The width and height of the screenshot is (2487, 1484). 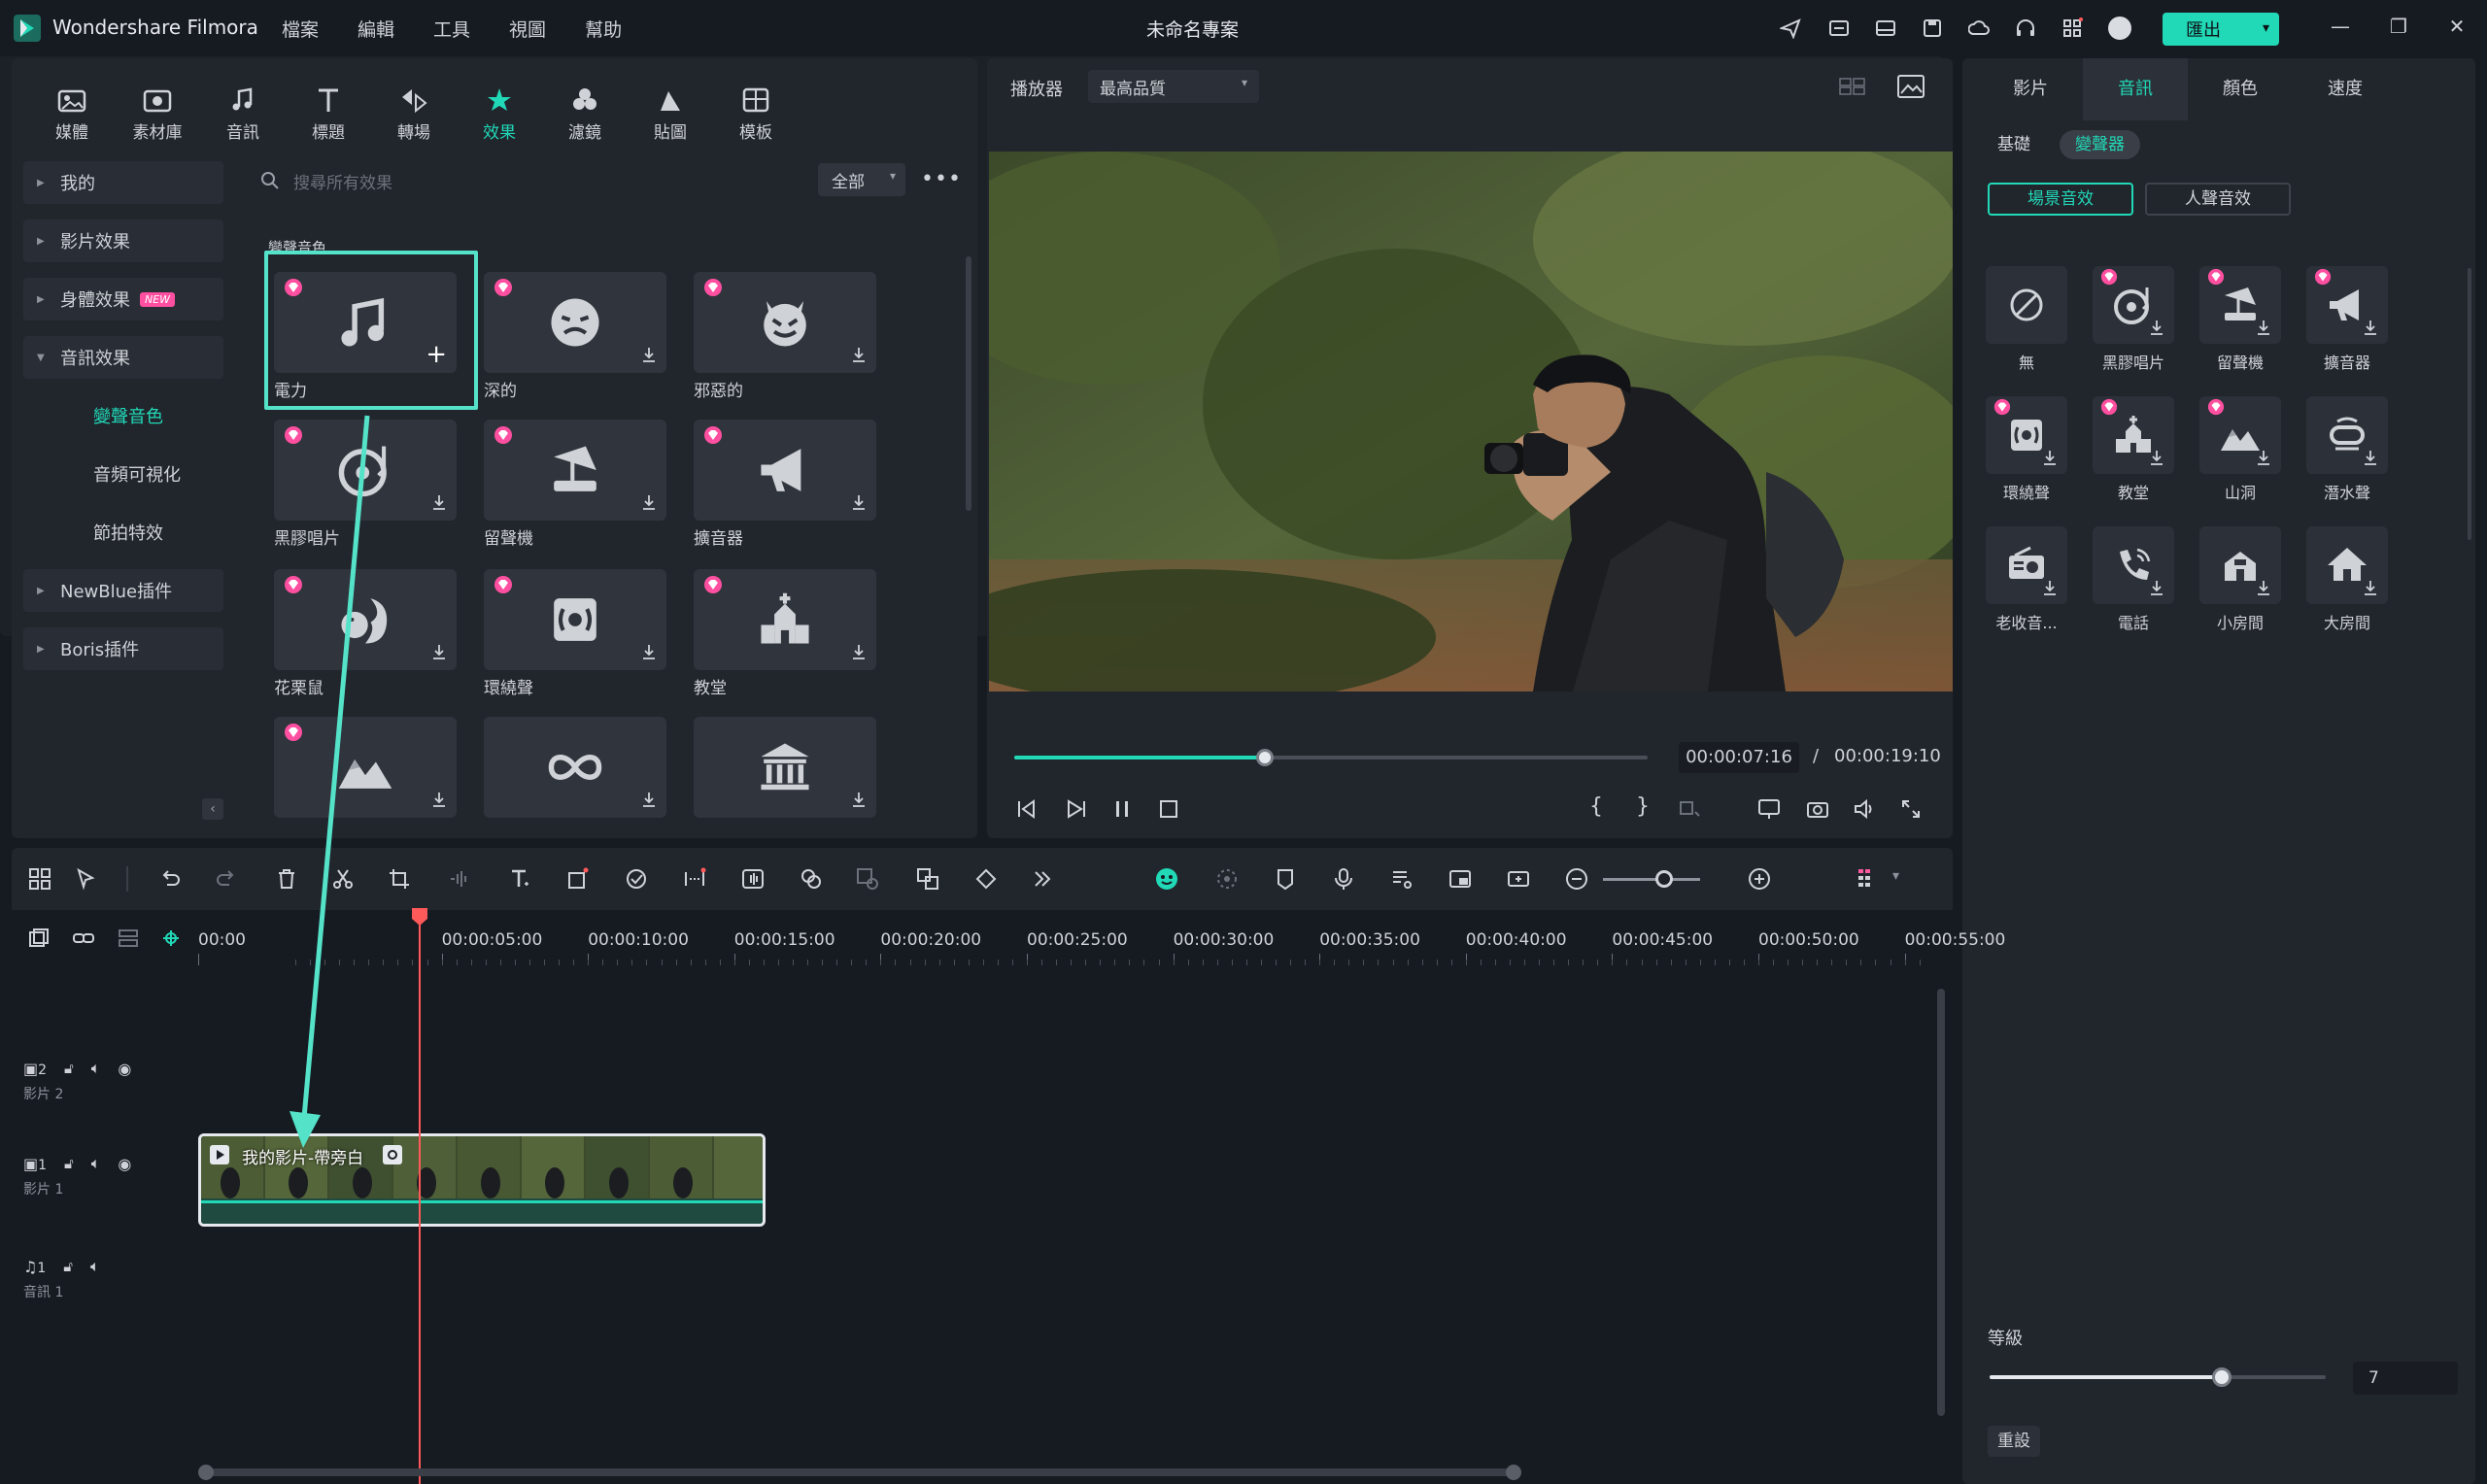 I want to click on layout-icon, so click(x=1885, y=28).